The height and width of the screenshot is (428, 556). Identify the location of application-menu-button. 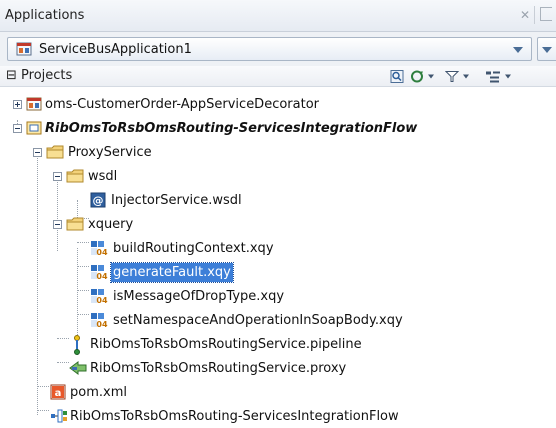
(546, 49).